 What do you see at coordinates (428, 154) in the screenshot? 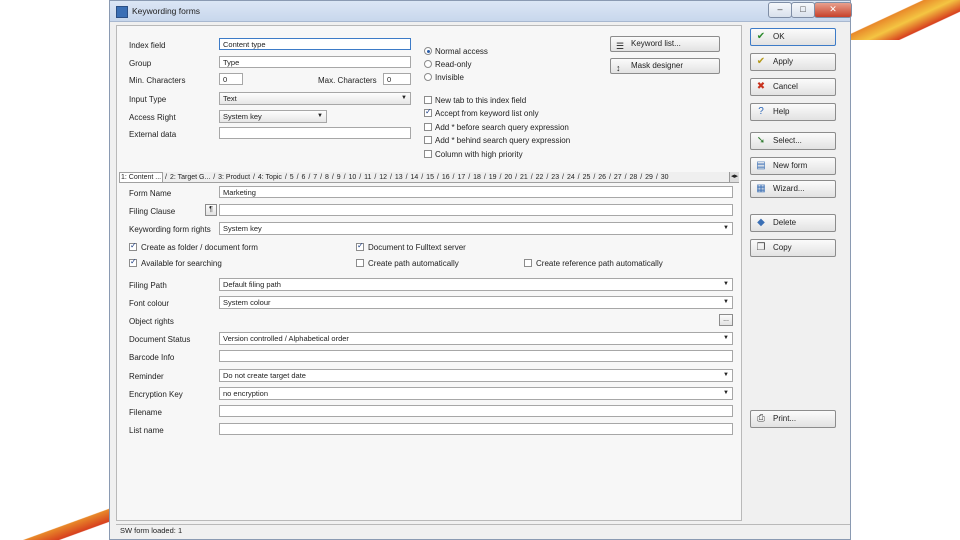
I see `high-priority-checkbox` at bounding box center [428, 154].